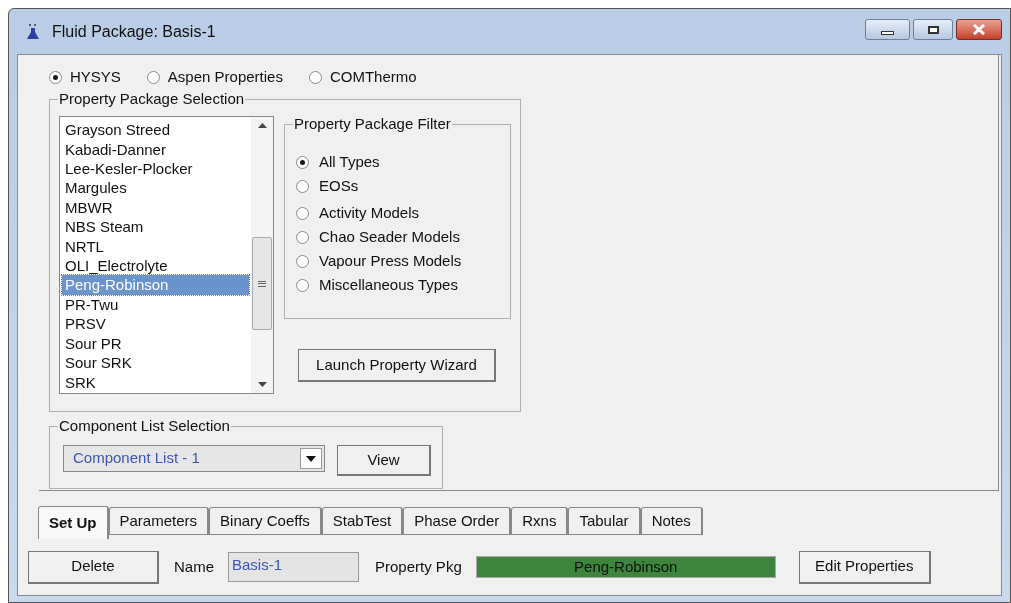 The width and height of the screenshot is (1011, 603). I want to click on list-item: Lee-Kesler-Plocker, so click(155, 169).